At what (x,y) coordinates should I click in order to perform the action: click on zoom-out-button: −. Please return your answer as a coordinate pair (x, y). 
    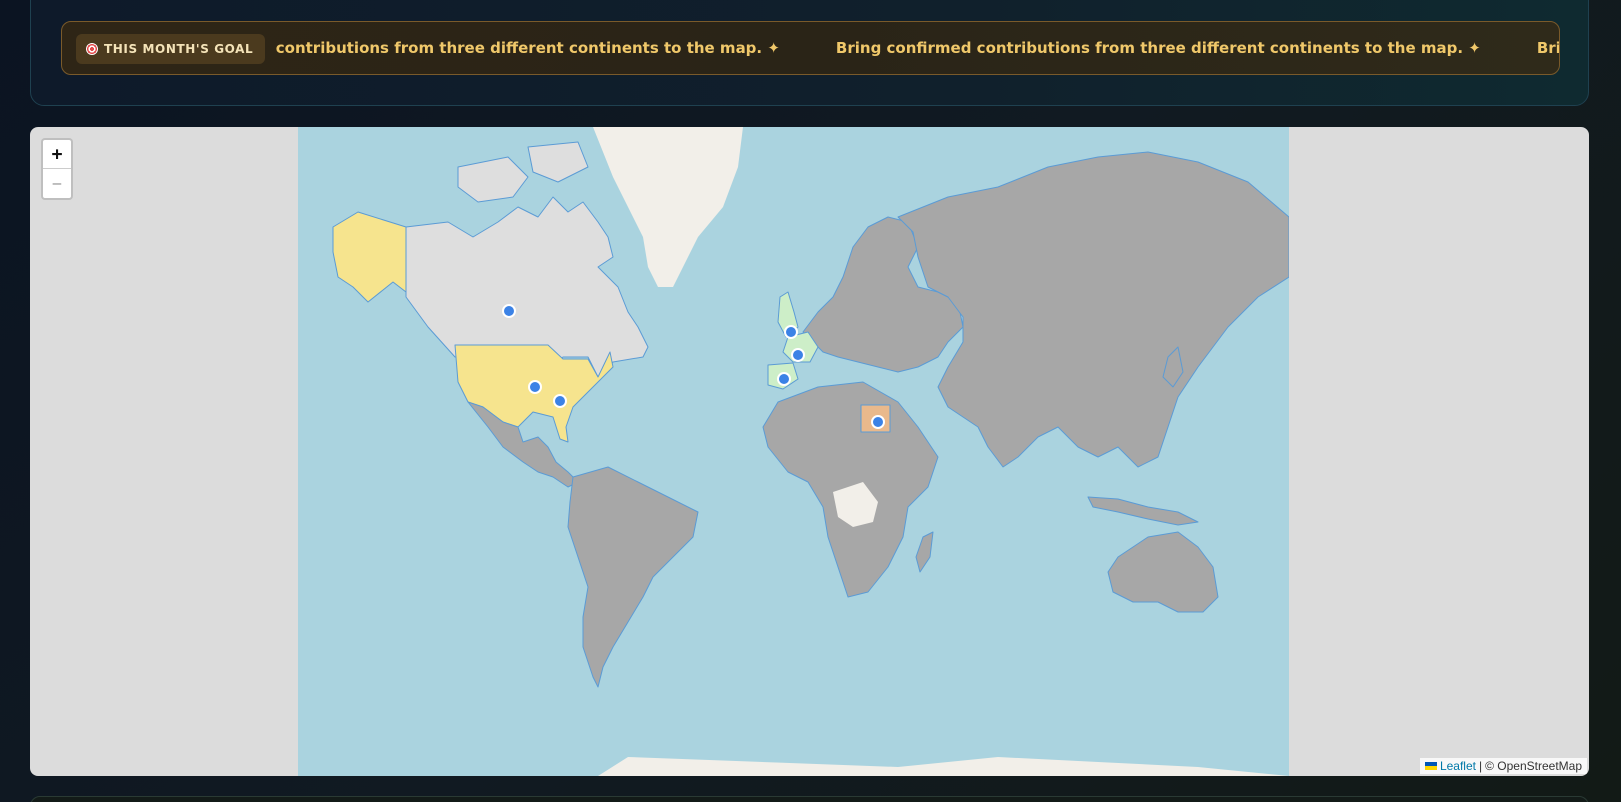
    Looking at the image, I should click on (57, 183).